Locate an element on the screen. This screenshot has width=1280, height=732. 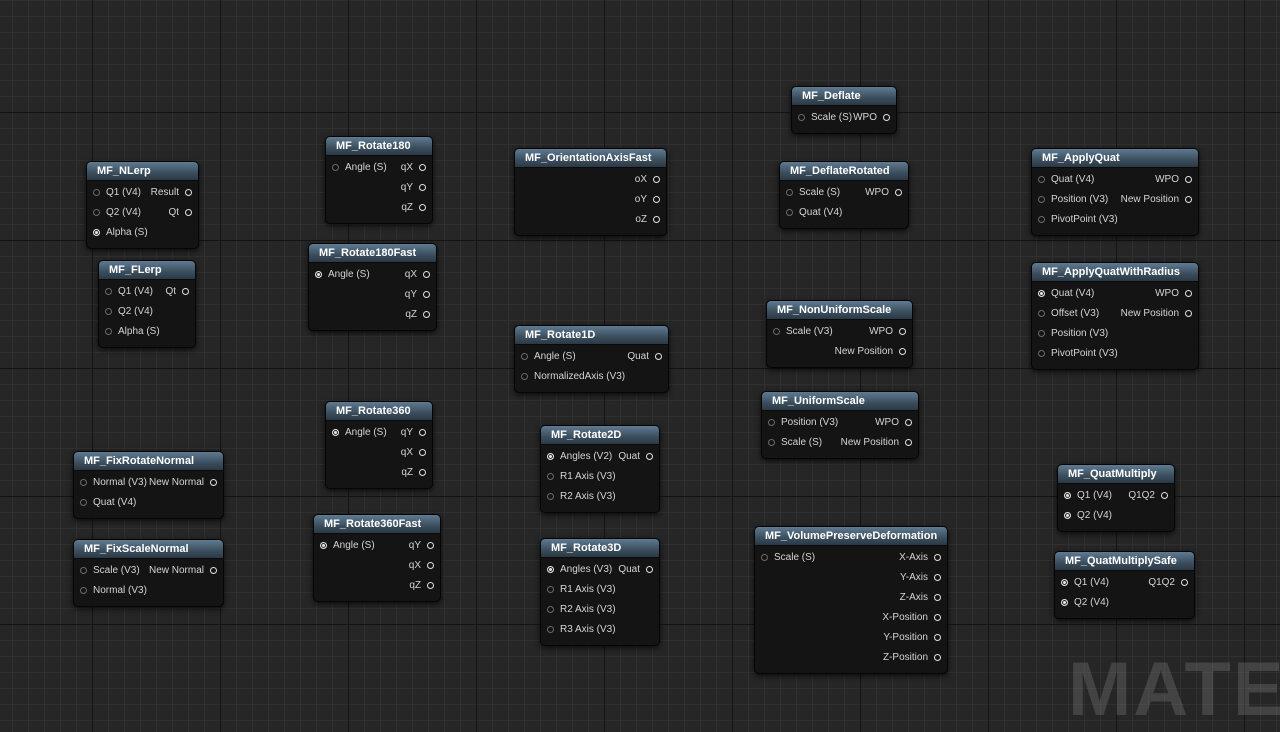
output-pin: Z-Position is located at coordinates (912, 657).